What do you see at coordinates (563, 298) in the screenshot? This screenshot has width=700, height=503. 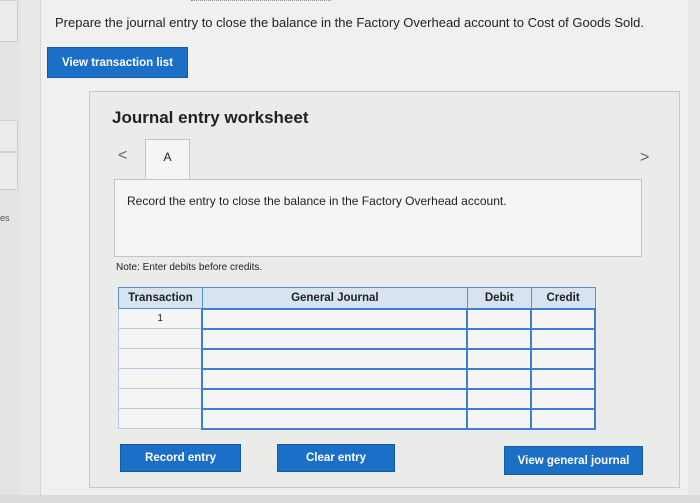 I see `col-header-credit: Credit` at bounding box center [563, 298].